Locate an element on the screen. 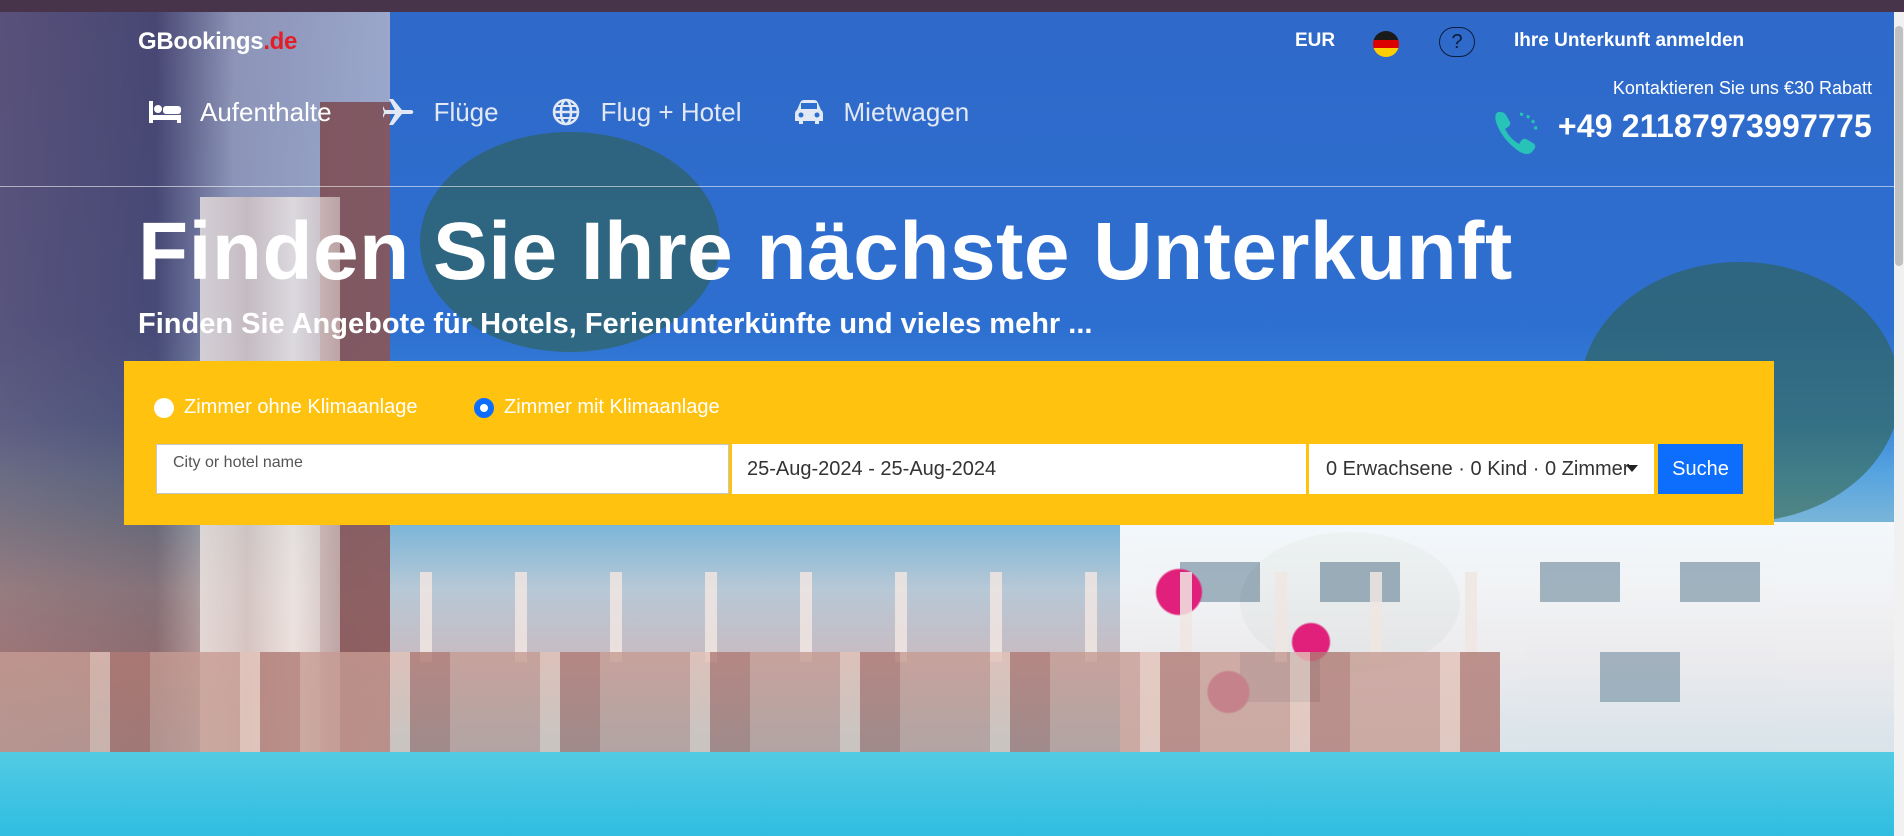  currency-selector: EUR is located at coordinates (1315, 44).